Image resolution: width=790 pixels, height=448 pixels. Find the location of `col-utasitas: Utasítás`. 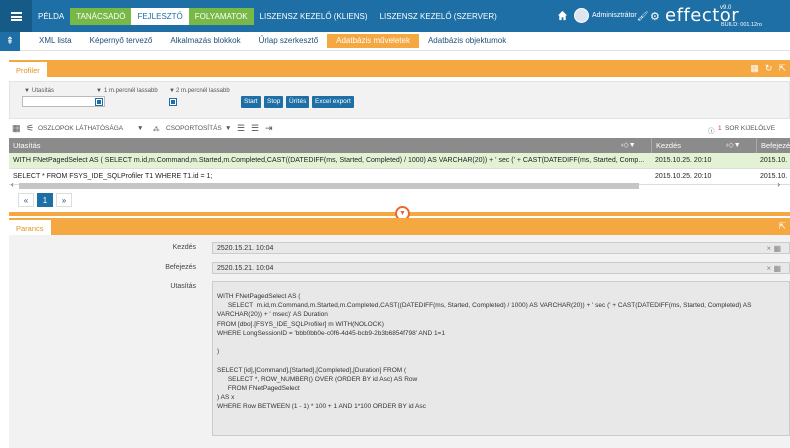

col-utasitas: Utasítás is located at coordinates (330, 145).